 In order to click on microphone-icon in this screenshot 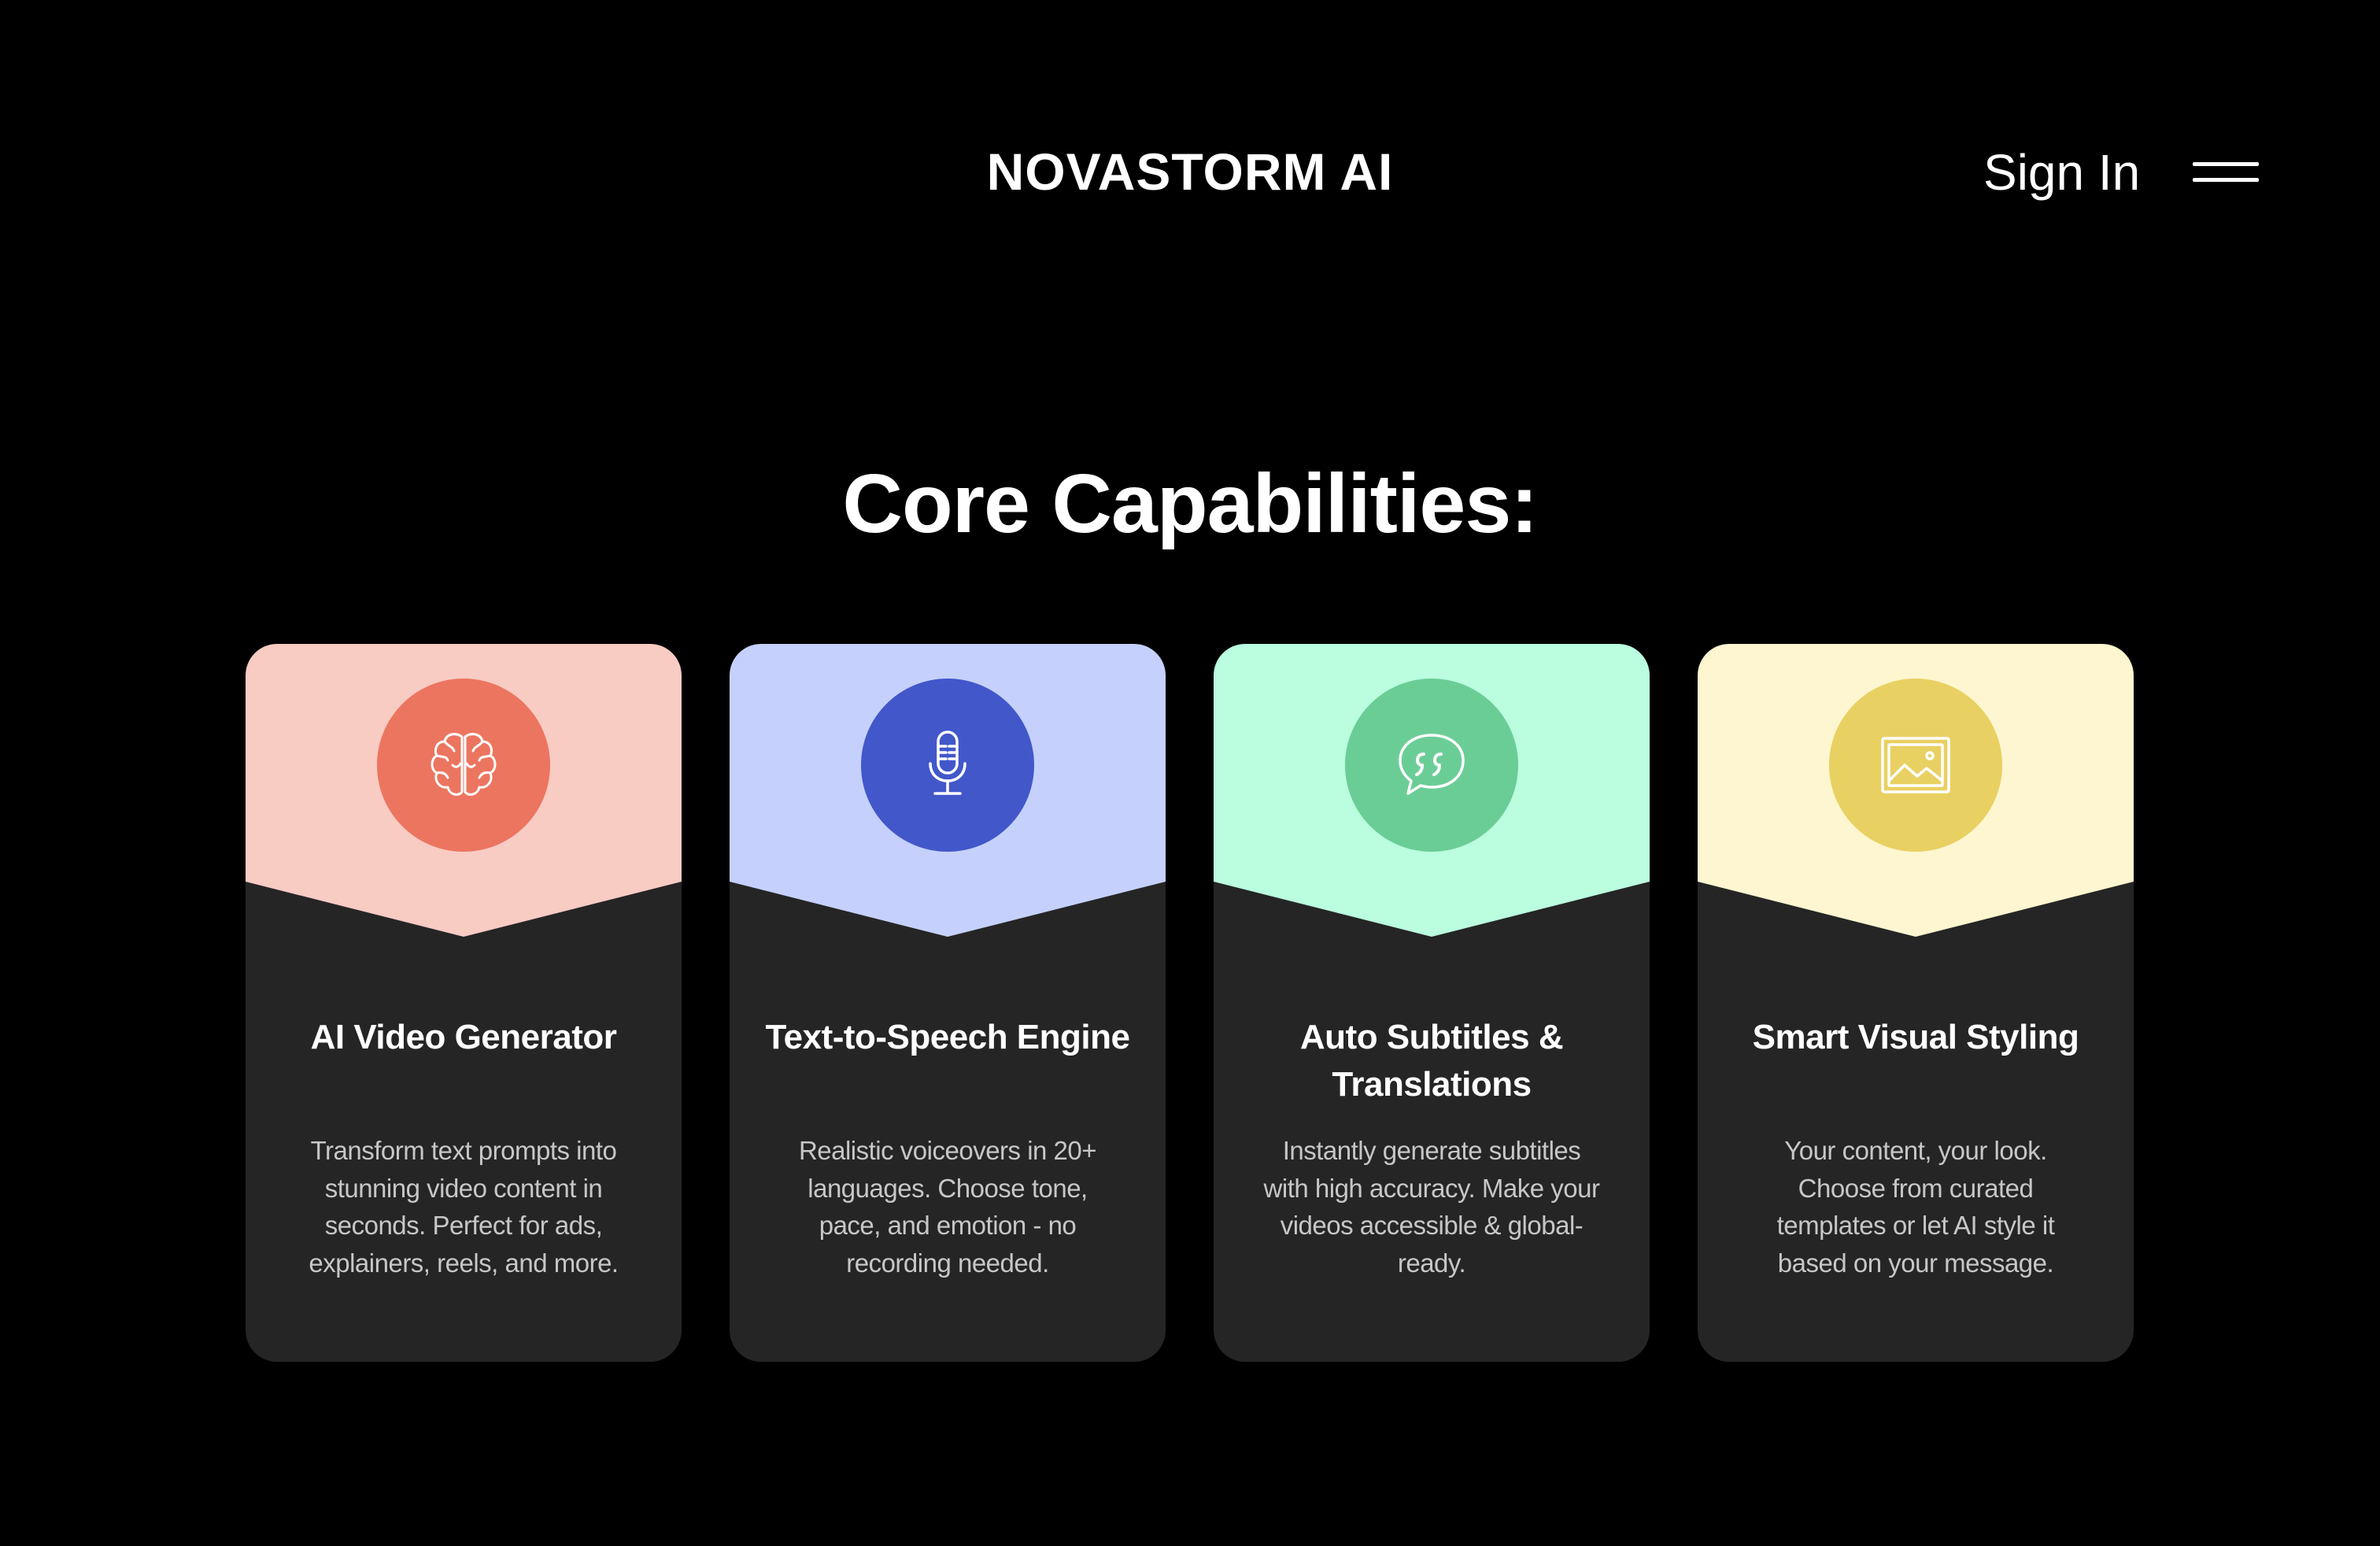, I will do `click(947, 765)`.